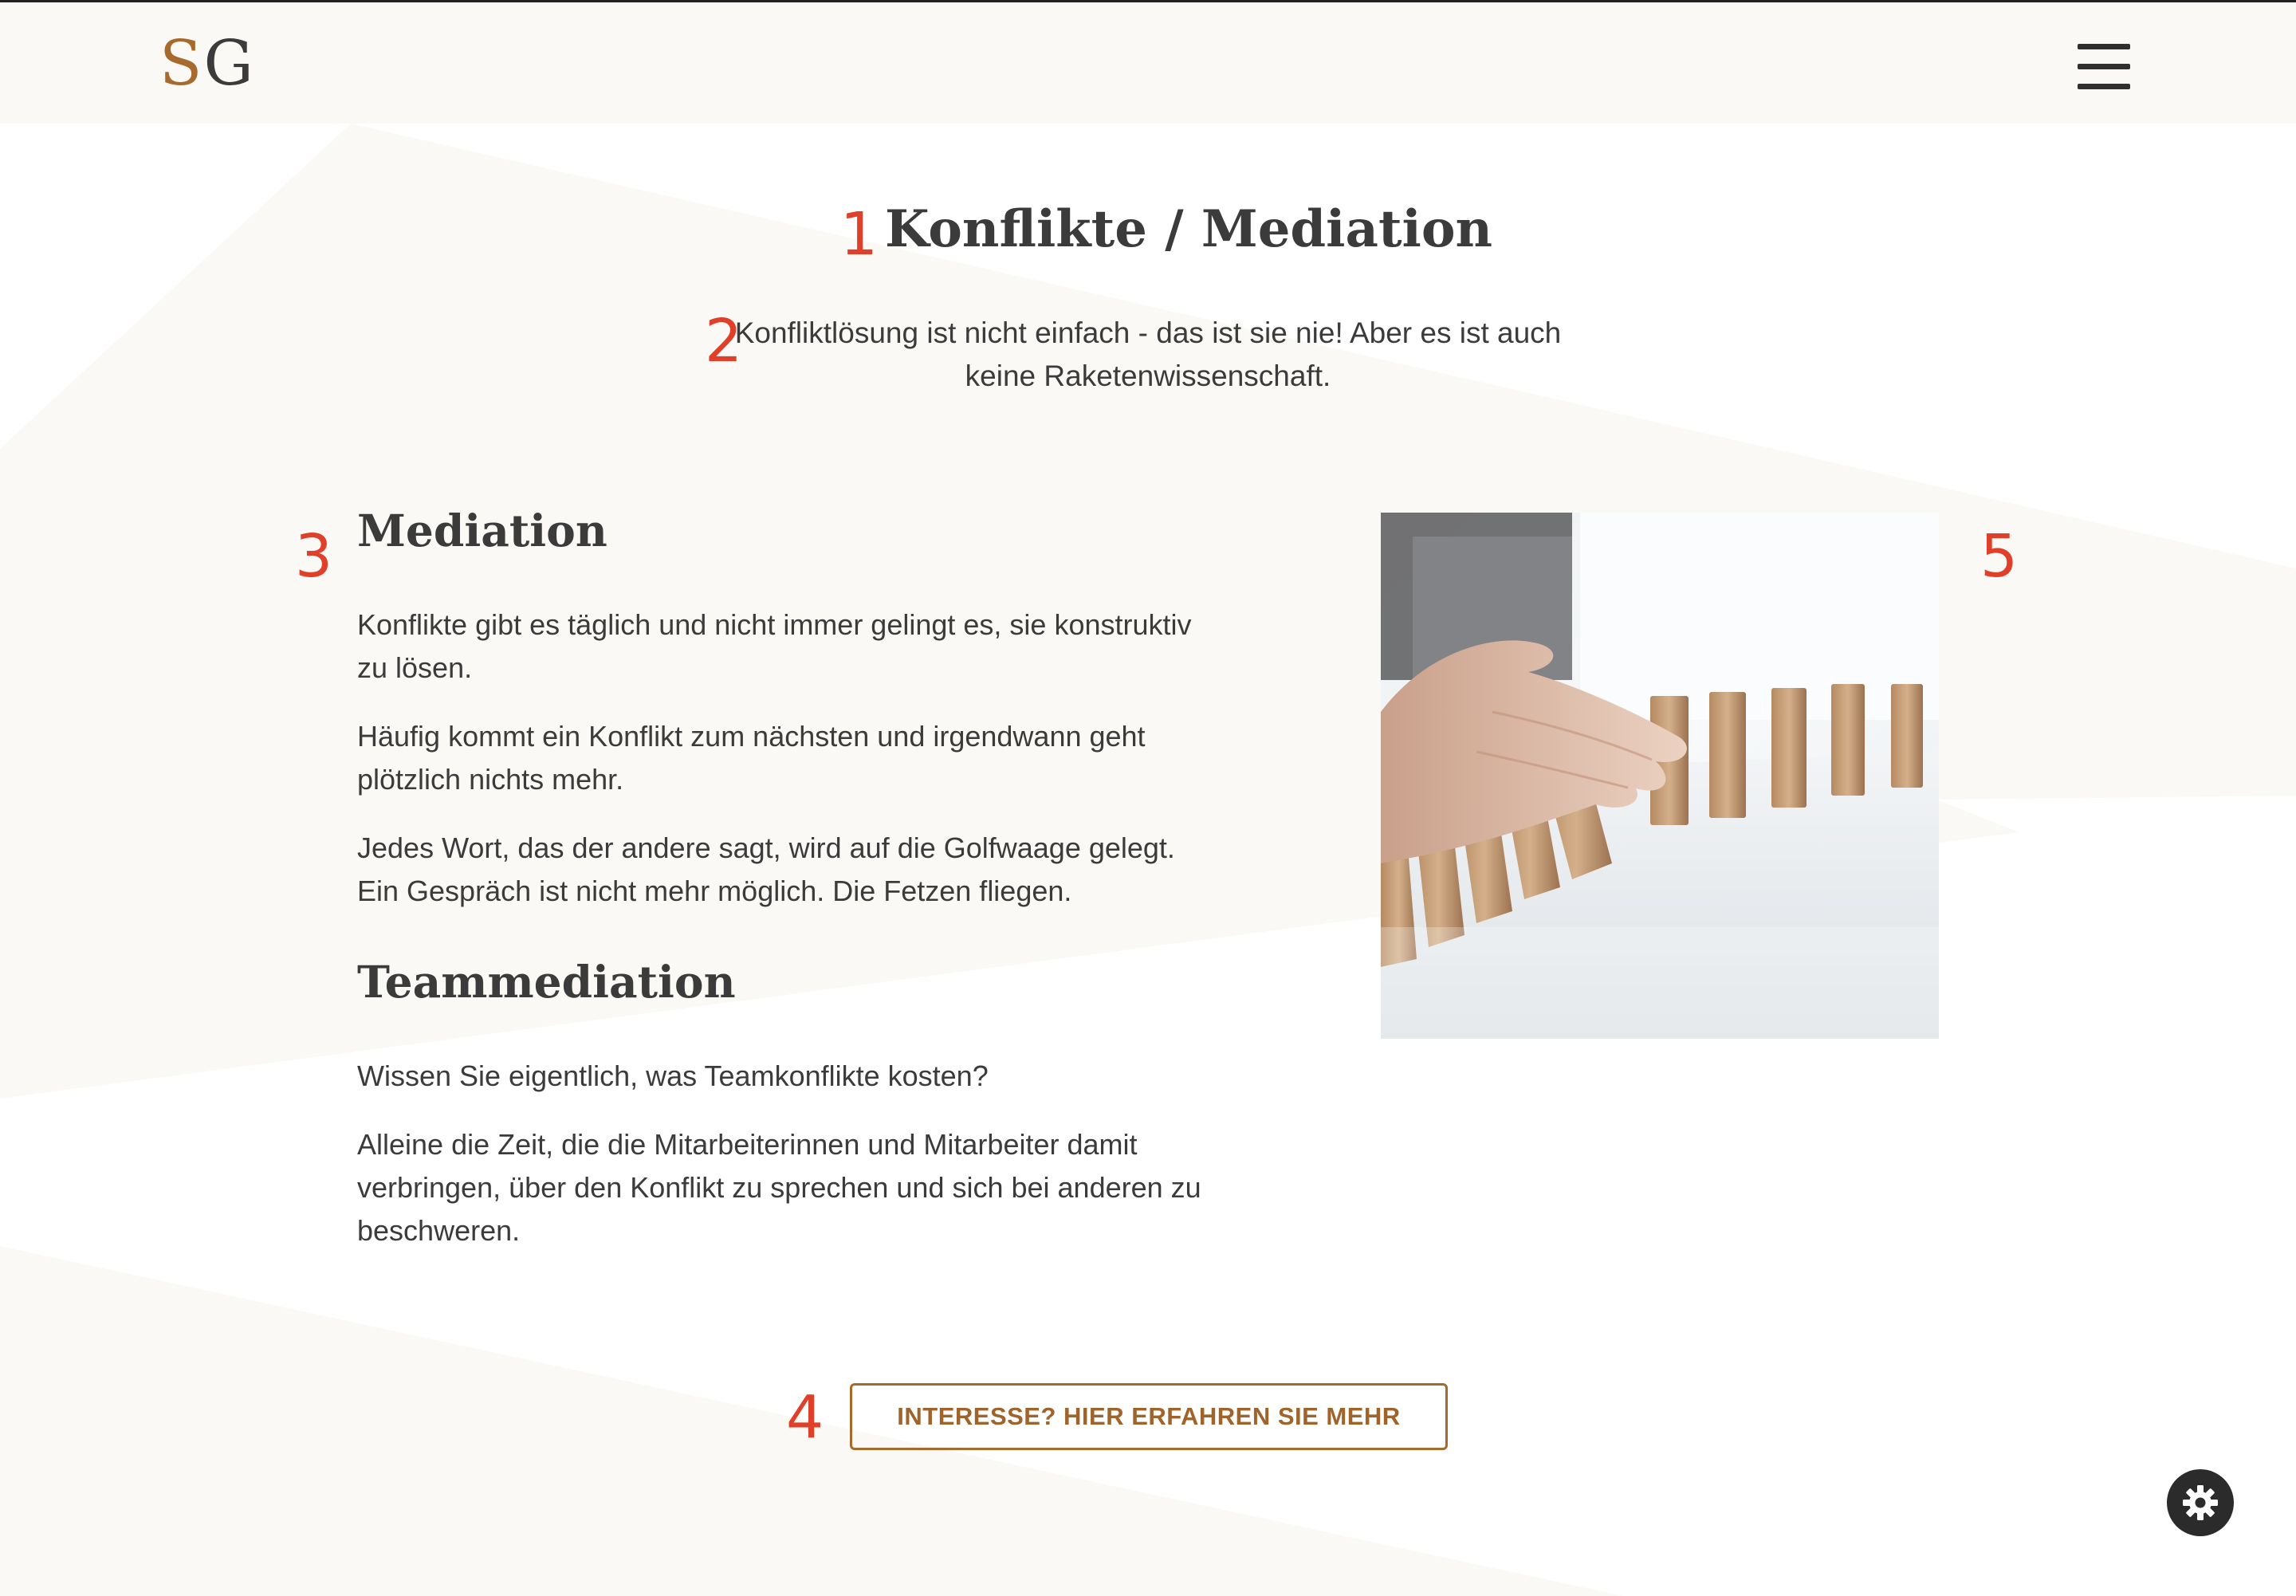 The width and height of the screenshot is (2296, 1596). I want to click on gear-icon, so click(2200, 1502).